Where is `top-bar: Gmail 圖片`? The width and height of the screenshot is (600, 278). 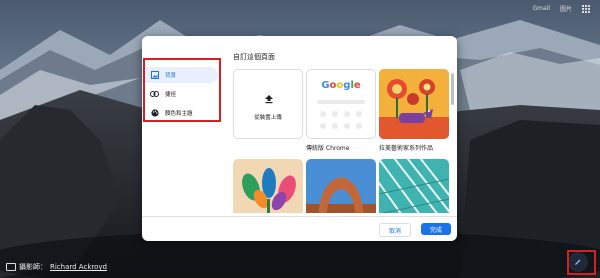 top-bar: Gmail 圖片 is located at coordinates (561, 8).